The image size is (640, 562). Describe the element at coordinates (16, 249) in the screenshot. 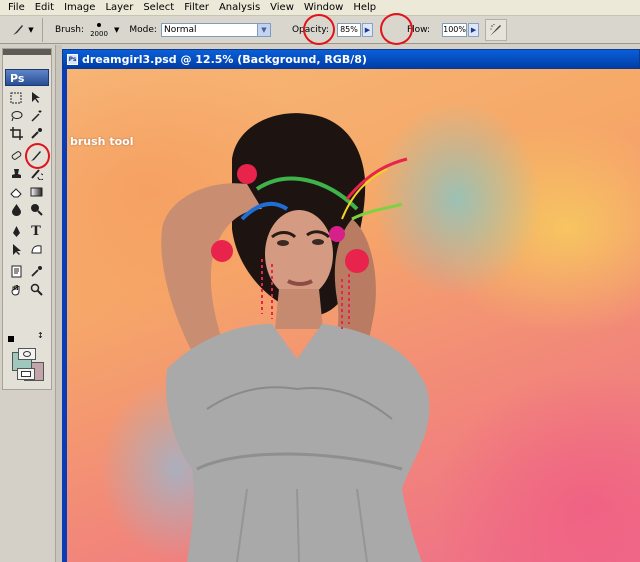

I see `path-selection-tool-icon` at that location.